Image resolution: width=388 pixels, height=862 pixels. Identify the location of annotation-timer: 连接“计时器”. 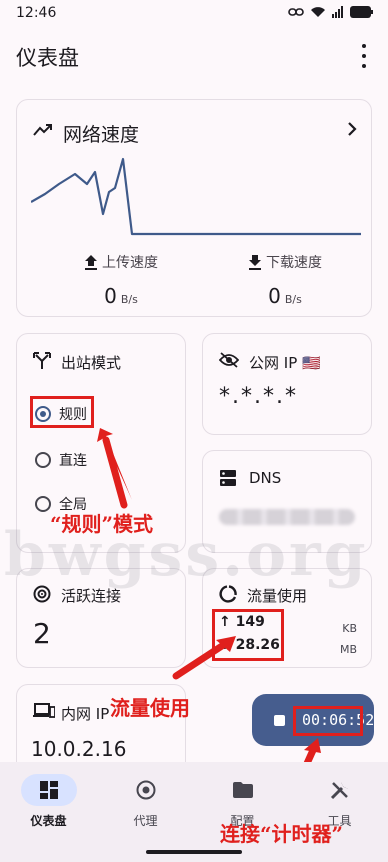
(282, 834).